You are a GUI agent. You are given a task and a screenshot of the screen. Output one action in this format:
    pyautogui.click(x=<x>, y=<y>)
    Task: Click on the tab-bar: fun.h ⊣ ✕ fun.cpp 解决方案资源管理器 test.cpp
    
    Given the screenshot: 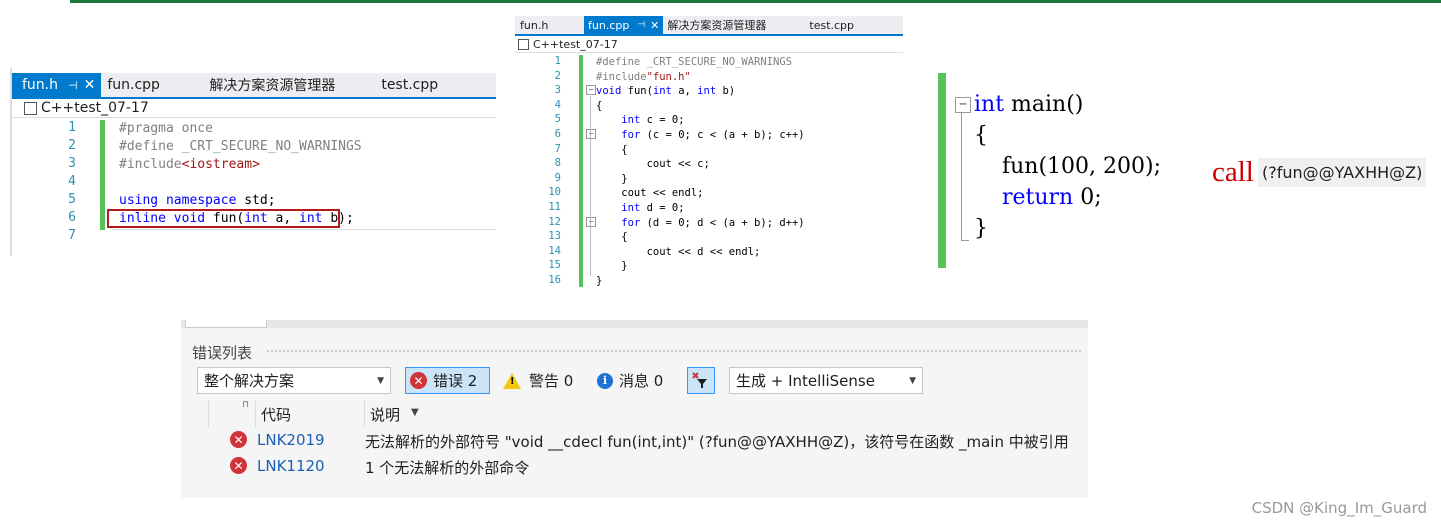 What is the action you would take?
    pyautogui.click(x=254, y=85)
    